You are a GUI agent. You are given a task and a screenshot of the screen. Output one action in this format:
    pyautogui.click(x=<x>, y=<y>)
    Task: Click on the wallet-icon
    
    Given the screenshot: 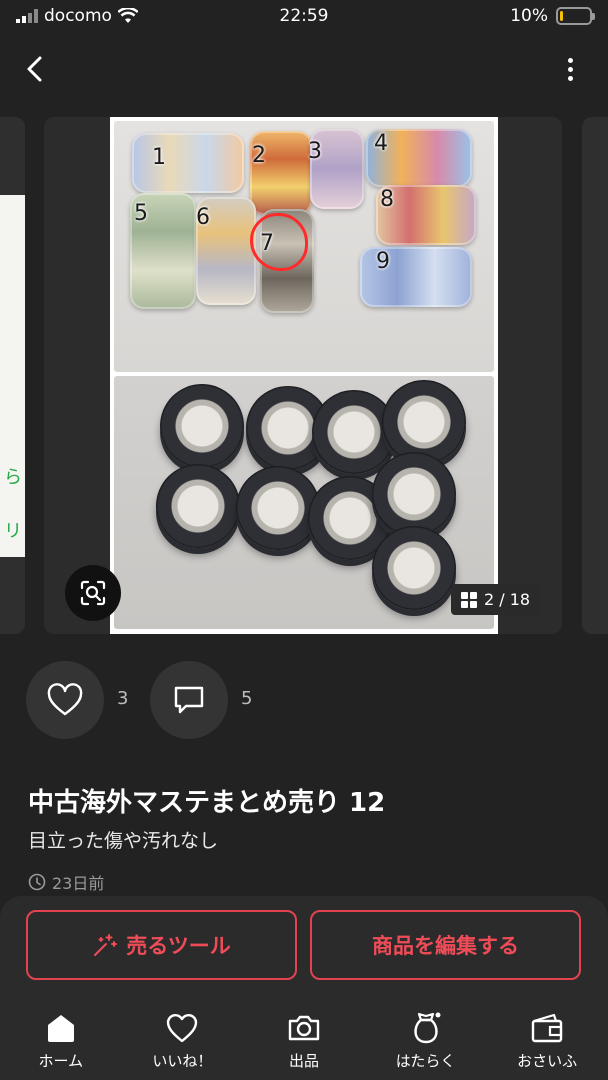 What is the action you would take?
    pyautogui.click(x=547, y=1028)
    